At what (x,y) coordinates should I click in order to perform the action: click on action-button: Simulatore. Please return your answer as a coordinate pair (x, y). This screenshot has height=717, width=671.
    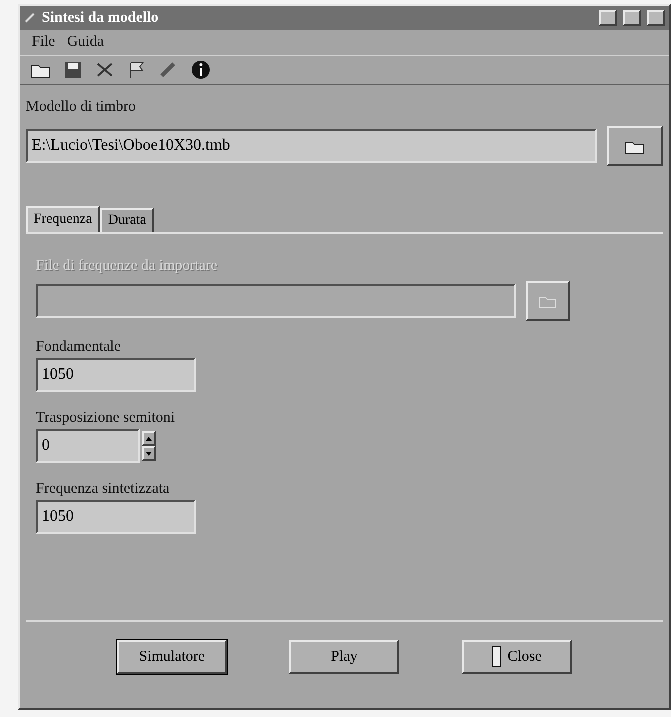
    Looking at the image, I should click on (172, 657).